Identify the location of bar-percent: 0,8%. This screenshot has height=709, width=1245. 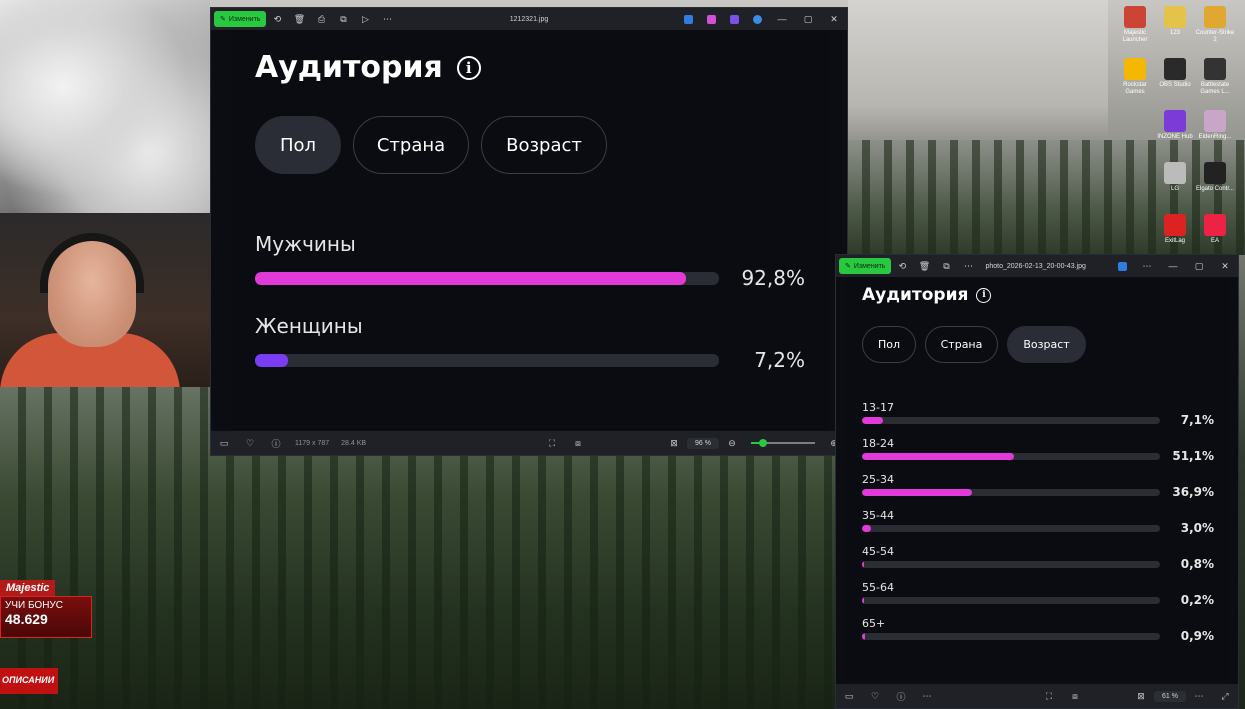
(1197, 564).